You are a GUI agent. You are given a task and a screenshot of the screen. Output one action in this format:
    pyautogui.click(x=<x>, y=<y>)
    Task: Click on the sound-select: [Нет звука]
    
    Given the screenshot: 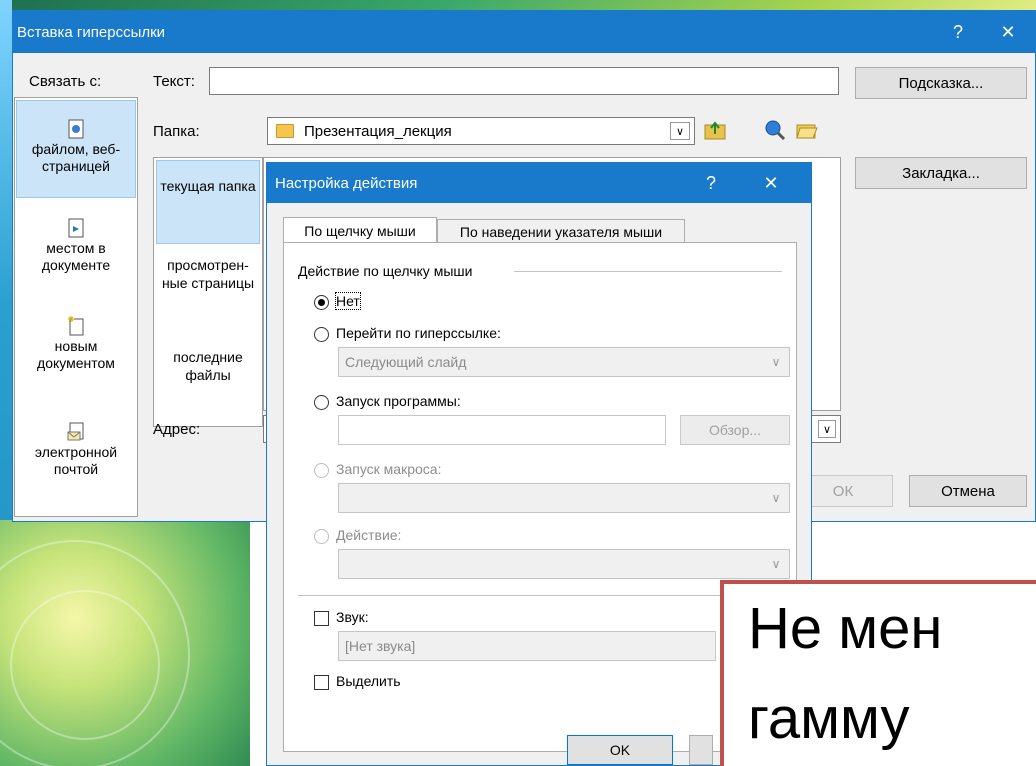 What is the action you would take?
    pyautogui.click(x=527, y=646)
    